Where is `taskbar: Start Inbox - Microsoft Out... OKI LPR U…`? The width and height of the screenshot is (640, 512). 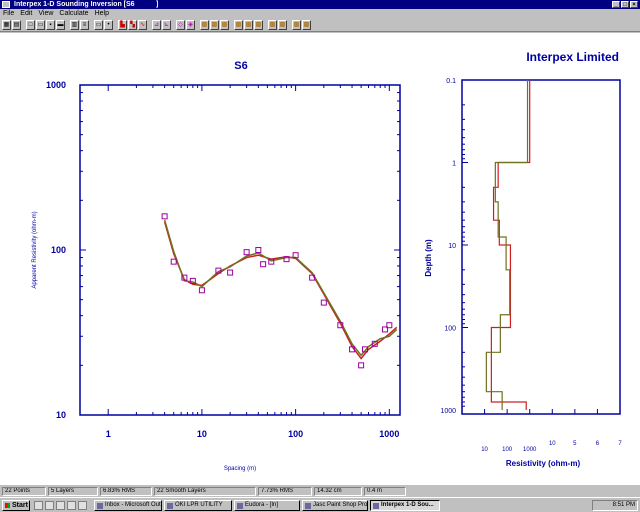
taskbar: Start Inbox - Microsoft Out... OKI LPR U… is located at coordinates (320, 504).